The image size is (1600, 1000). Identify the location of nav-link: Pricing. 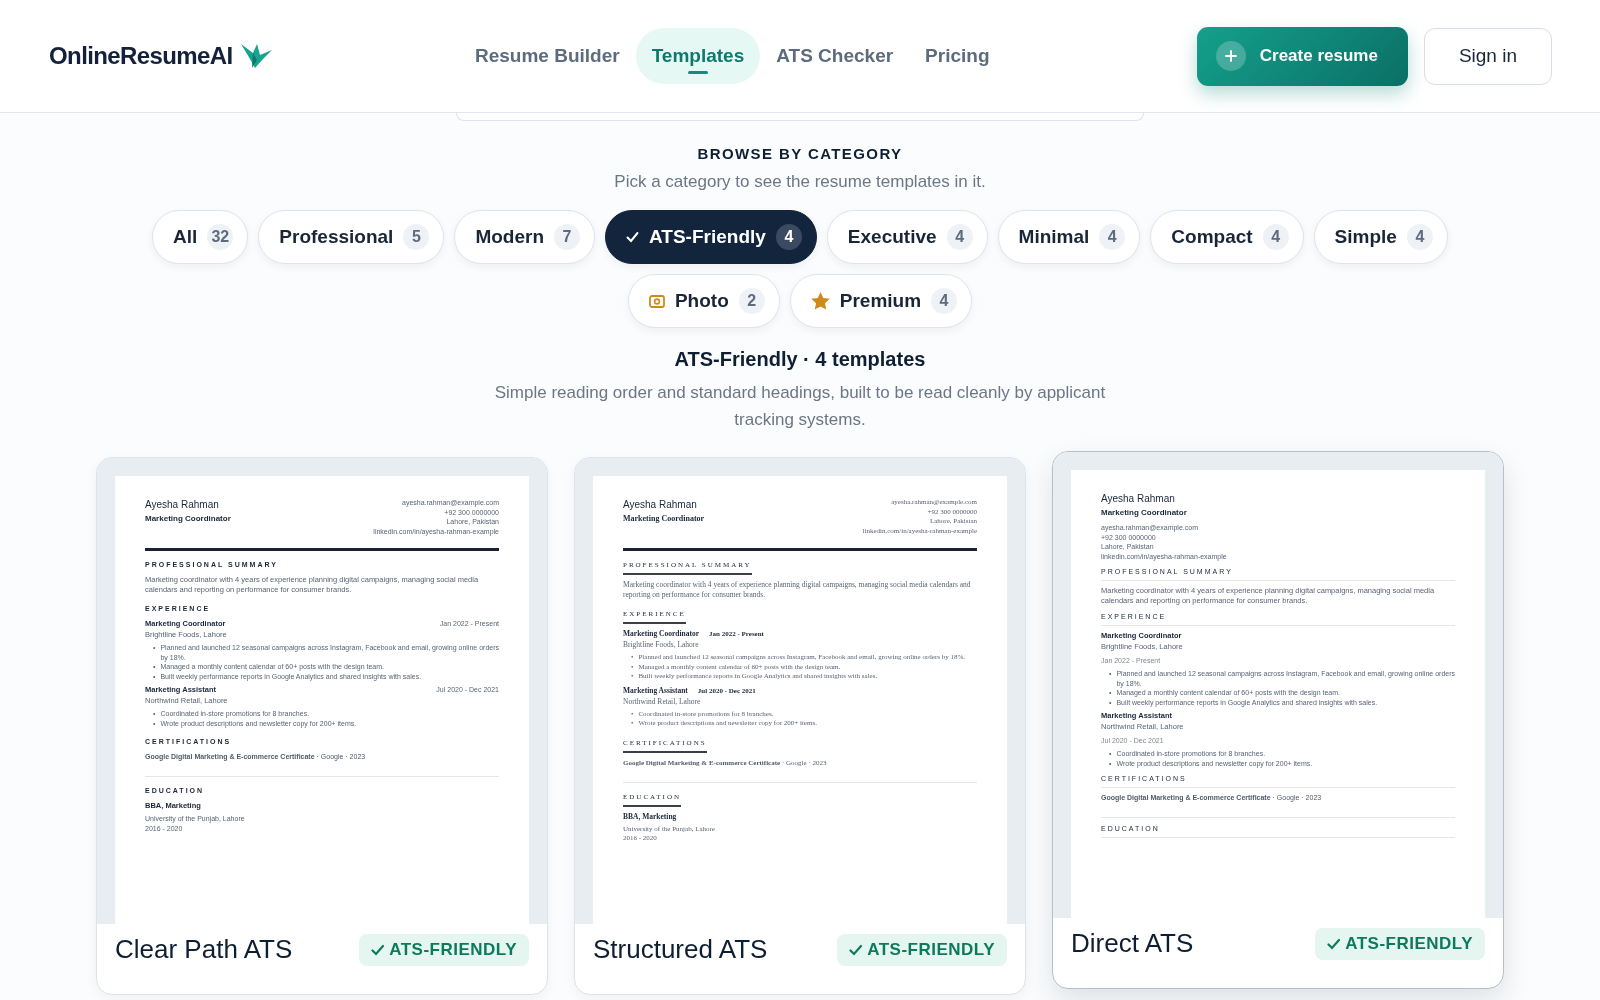
(957, 56).